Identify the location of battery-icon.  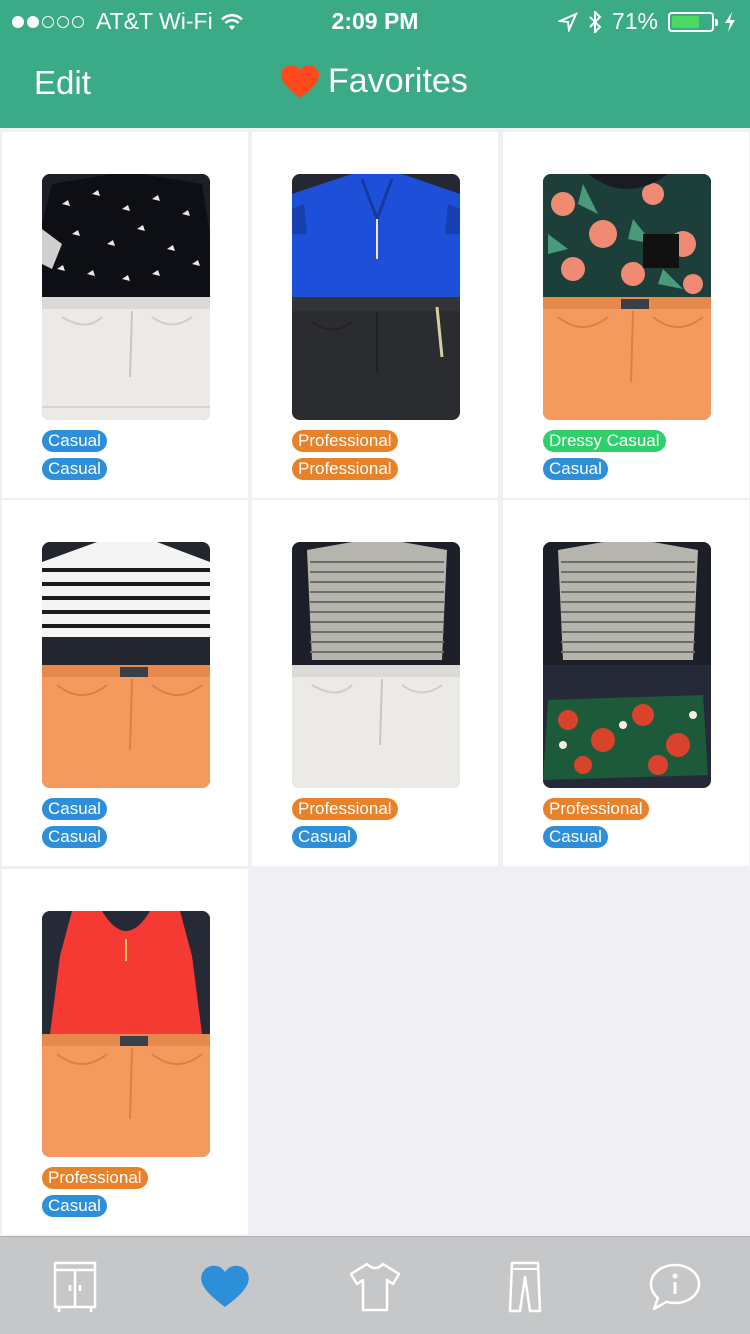
(693, 21).